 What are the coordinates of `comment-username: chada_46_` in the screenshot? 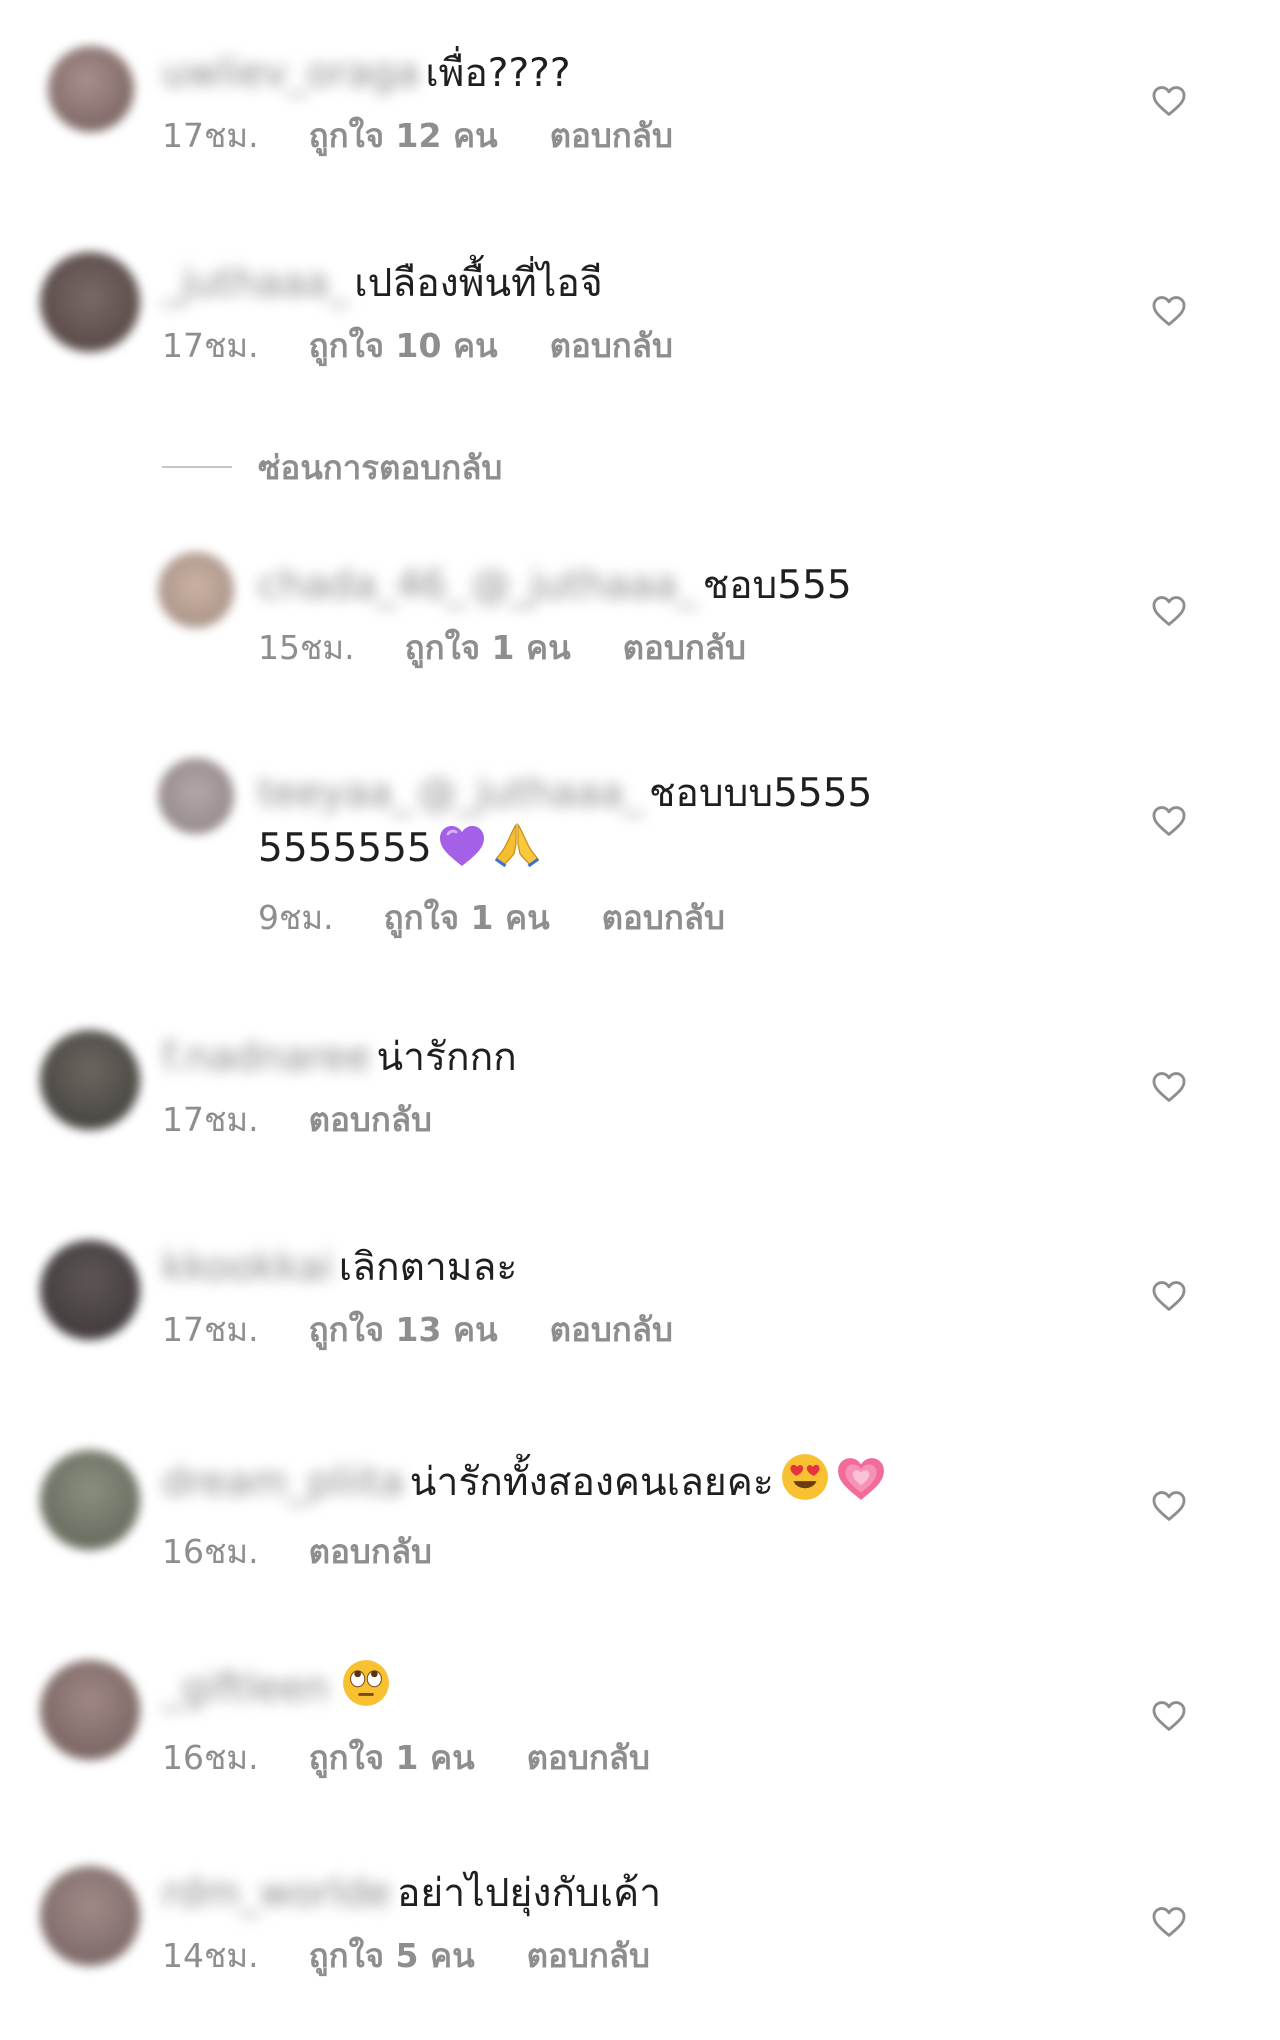 It's located at (361, 586).